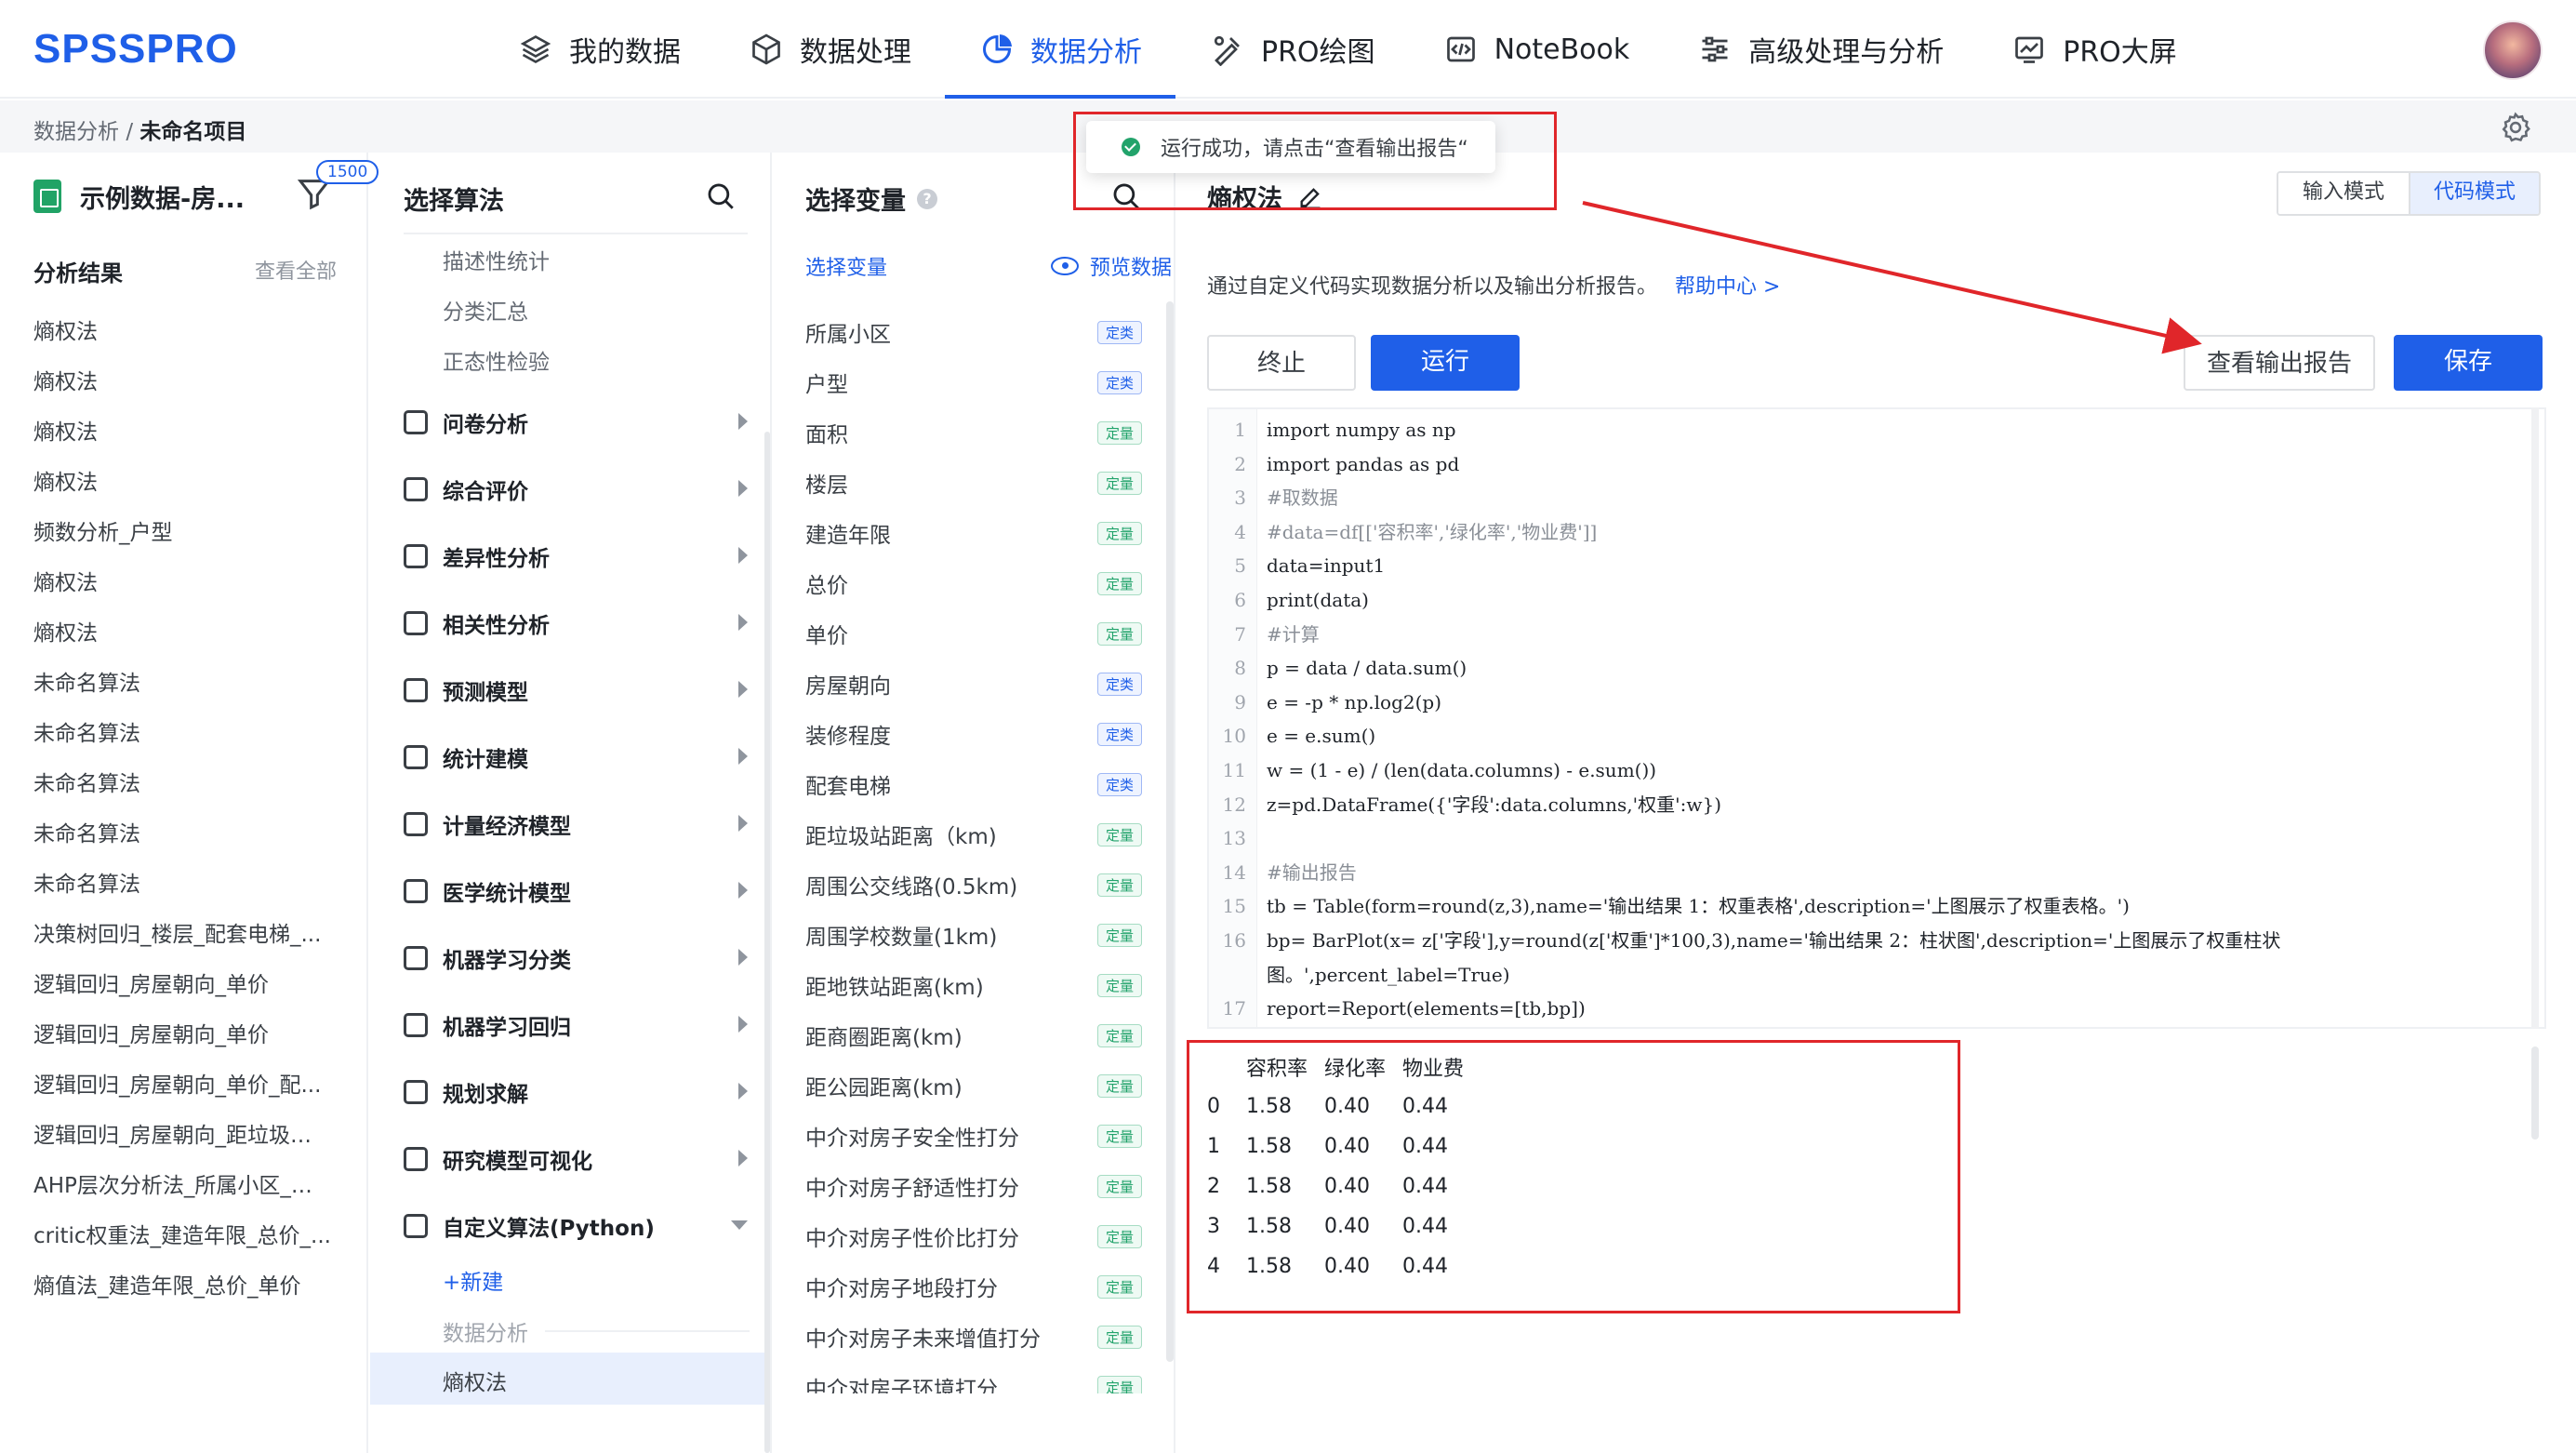 The height and width of the screenshot is (1453, 2576). Describe the element at coordinates (182, 533) in the screenshot. I see `result-item: 频数分析_户型` at that location.